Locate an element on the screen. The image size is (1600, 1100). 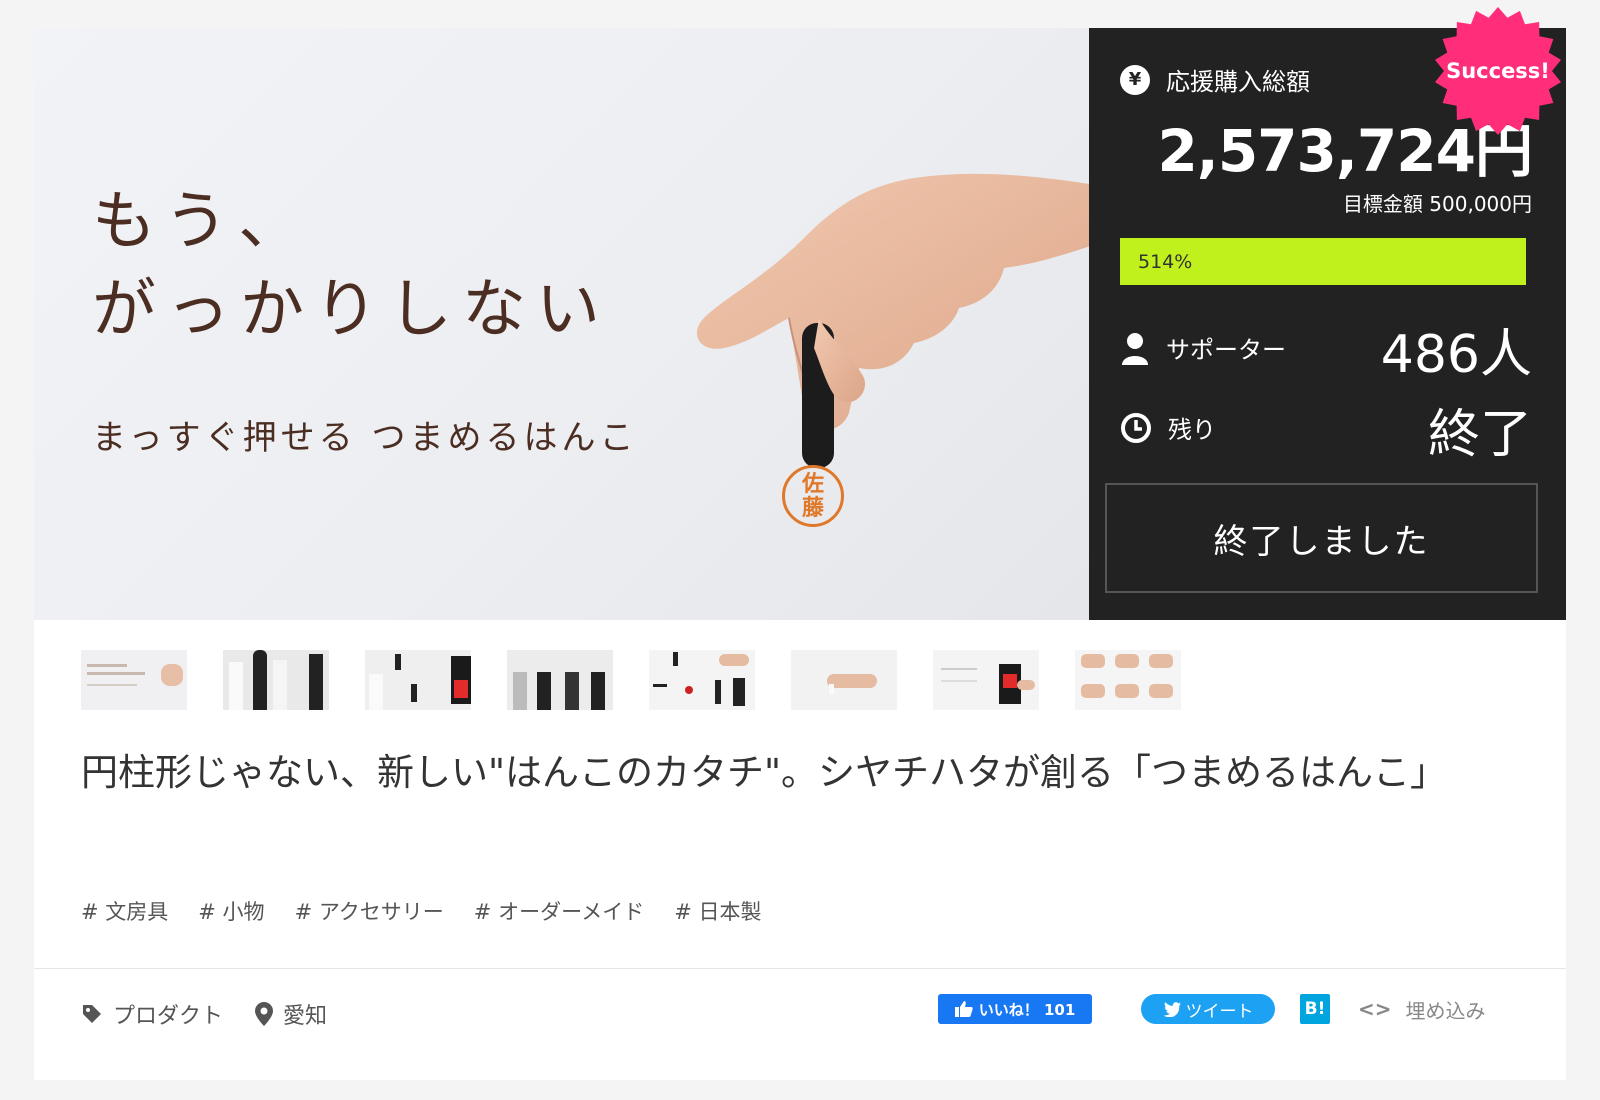
success-badge-label: Success! is located at coordinates (1498, 71).